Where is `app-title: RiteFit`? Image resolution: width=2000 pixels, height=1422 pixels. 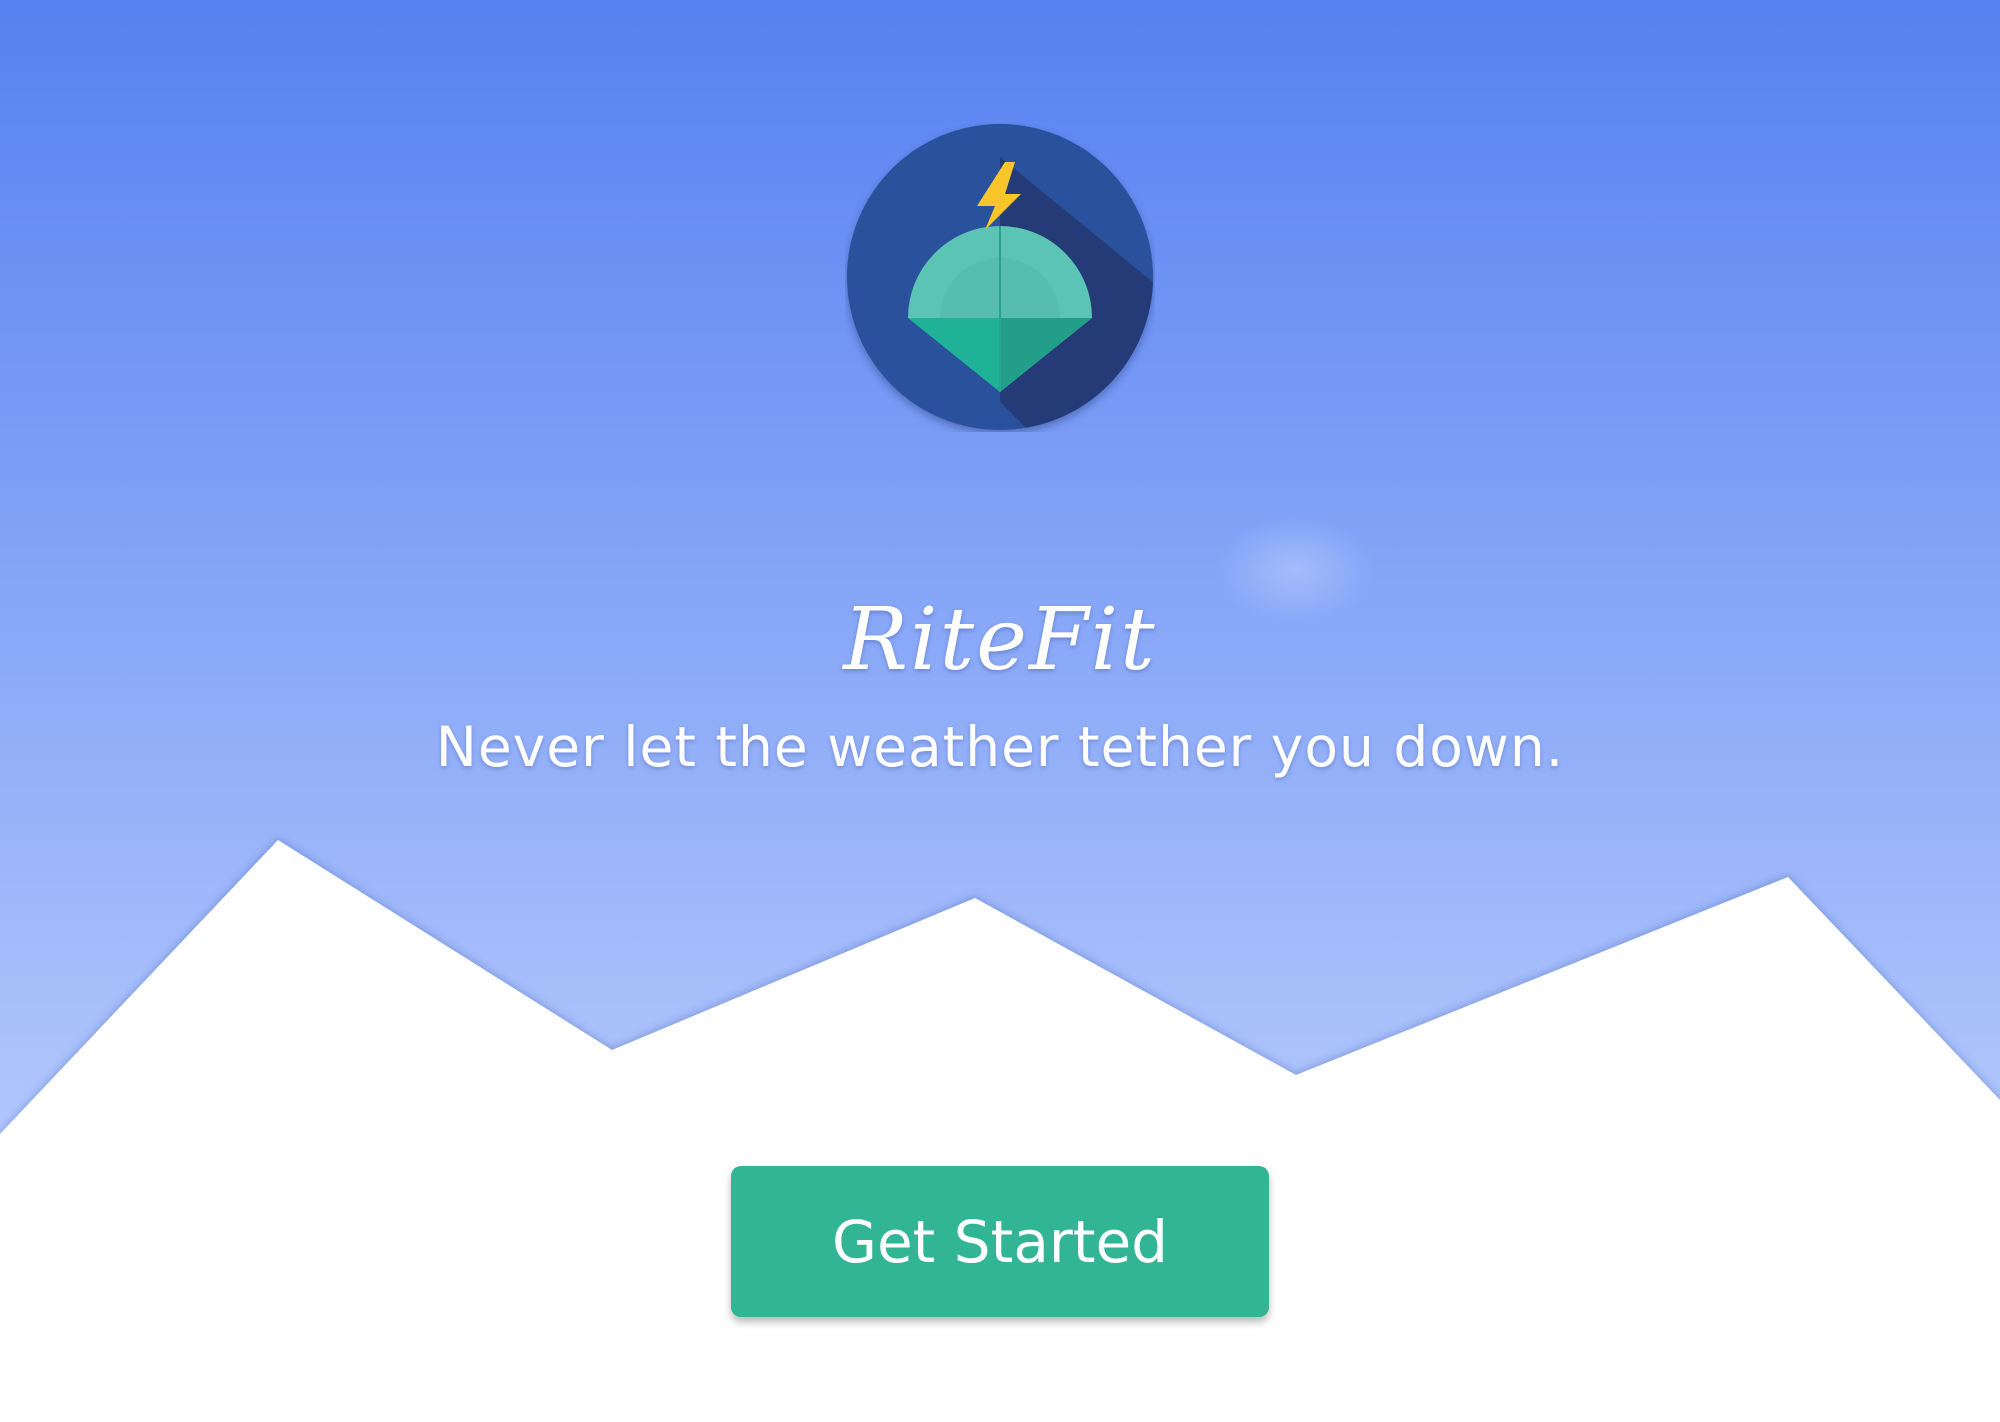 app-title: RiteFit is located at coordinates (1000, 640).